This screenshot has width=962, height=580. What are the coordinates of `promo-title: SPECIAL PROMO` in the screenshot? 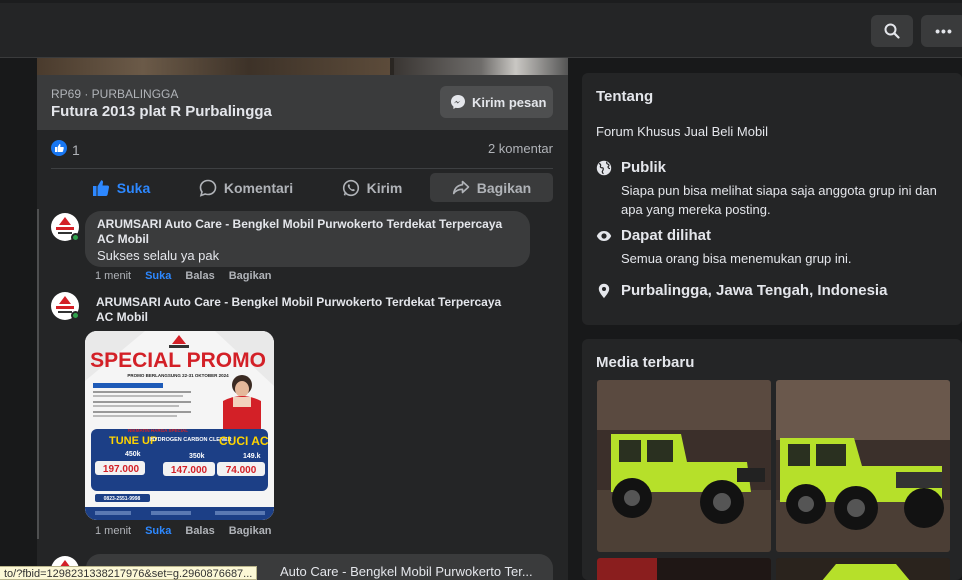 It's located at (178, 360).